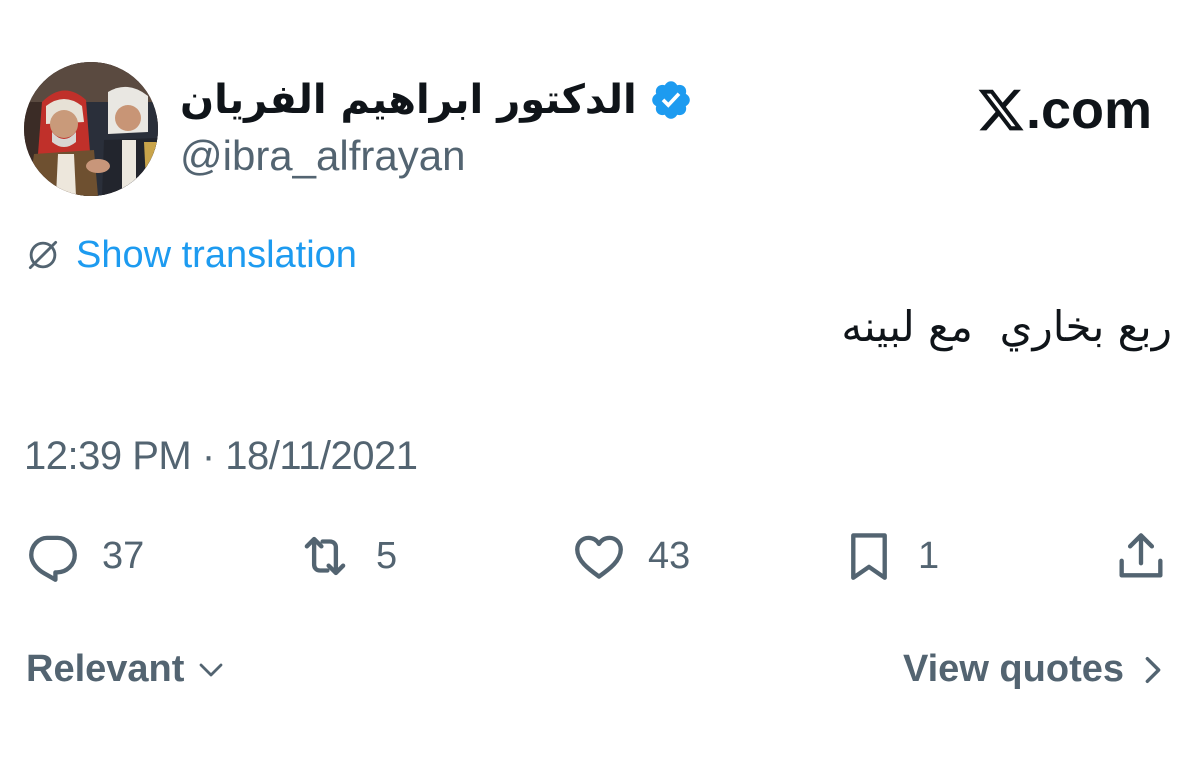  I want to click on share-button, so click(1141, 556).